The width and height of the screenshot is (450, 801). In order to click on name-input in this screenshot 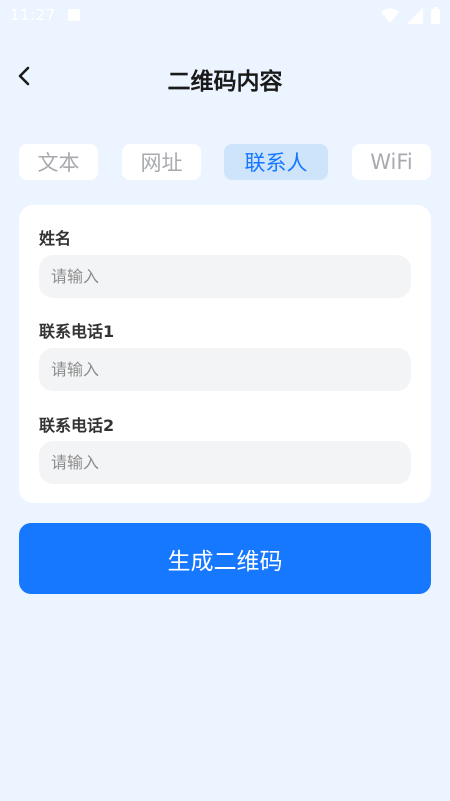, I will do `click(225, 276)`.